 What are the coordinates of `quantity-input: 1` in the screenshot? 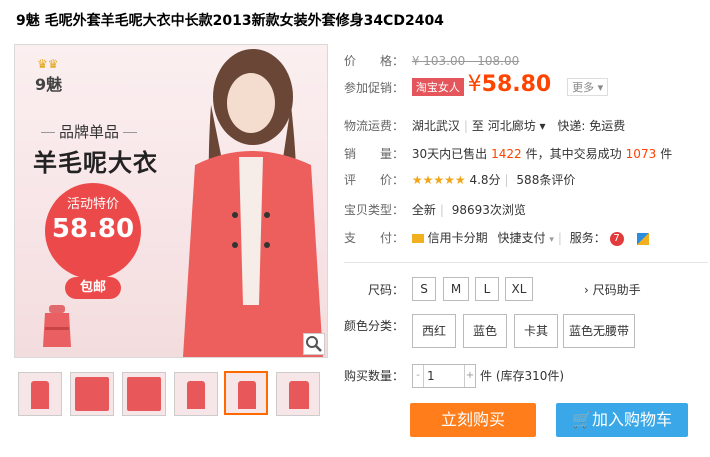 It's located at (431, 376).